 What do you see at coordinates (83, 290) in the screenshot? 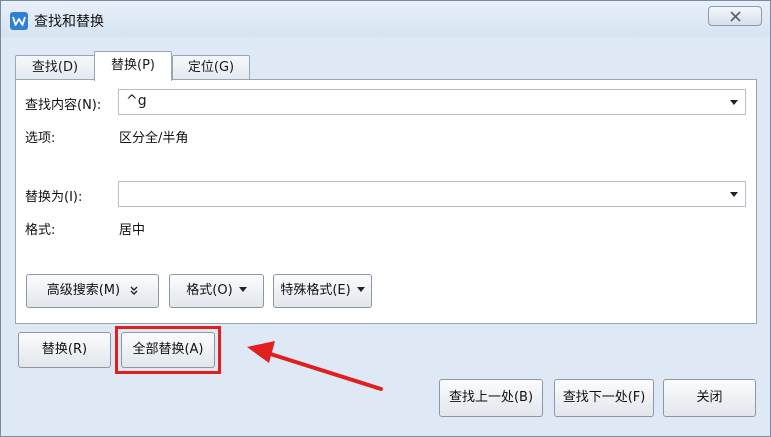
I see `advanced-search-label: 高级搜索(M)` at bounding box center [83, 290].